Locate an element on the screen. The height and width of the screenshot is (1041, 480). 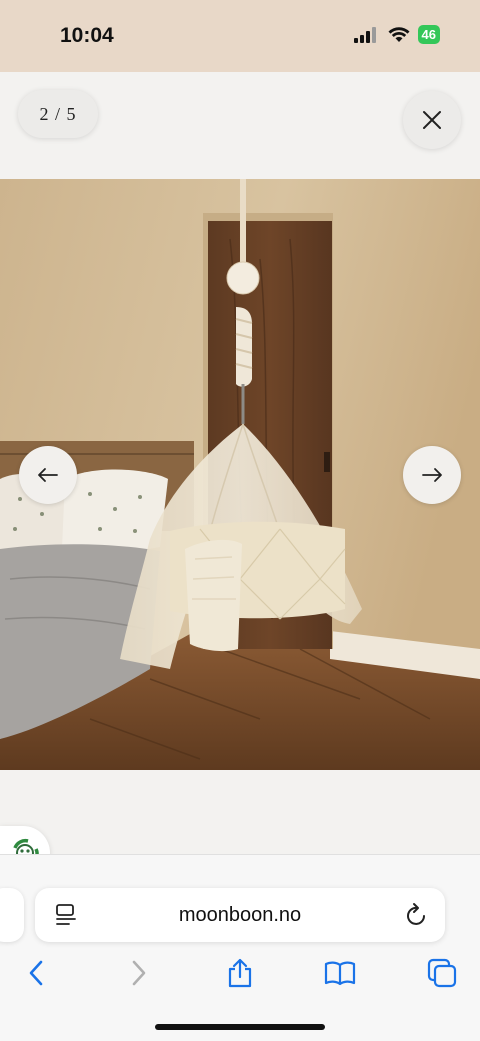
status-icons: 46 is located at coordinates (396, 34).